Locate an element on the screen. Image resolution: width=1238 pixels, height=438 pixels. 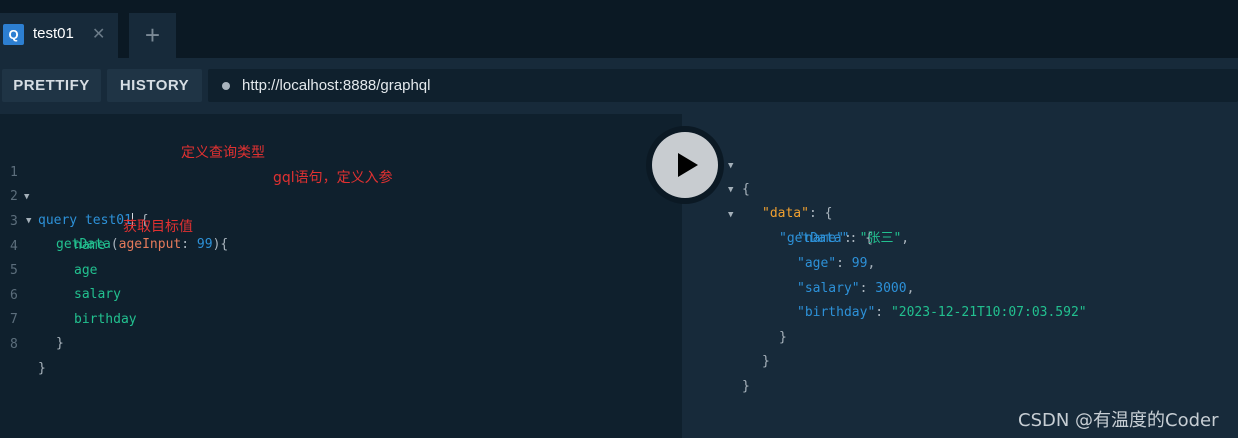
annotation-note: 获取目标值 is located at coordinates (158, 227).